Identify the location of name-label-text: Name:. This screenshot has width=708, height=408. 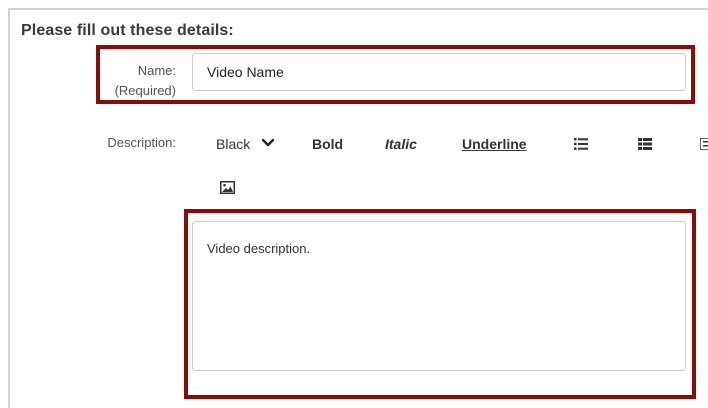
(156, 70).